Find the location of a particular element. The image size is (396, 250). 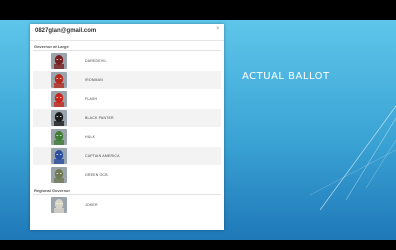

candidate-row: BLACK PANTER is located at coordinates (127, 118).